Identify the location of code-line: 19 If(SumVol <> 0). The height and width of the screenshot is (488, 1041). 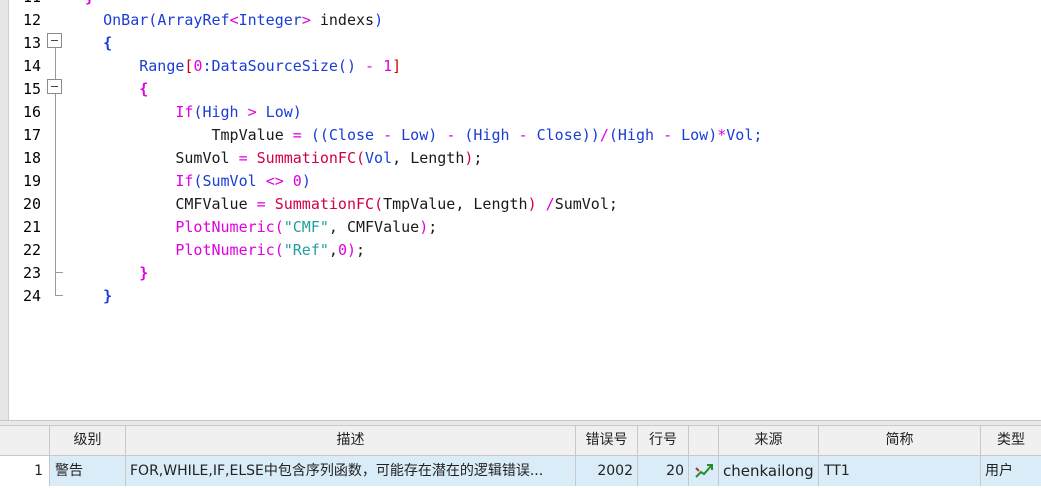
(520, 181).